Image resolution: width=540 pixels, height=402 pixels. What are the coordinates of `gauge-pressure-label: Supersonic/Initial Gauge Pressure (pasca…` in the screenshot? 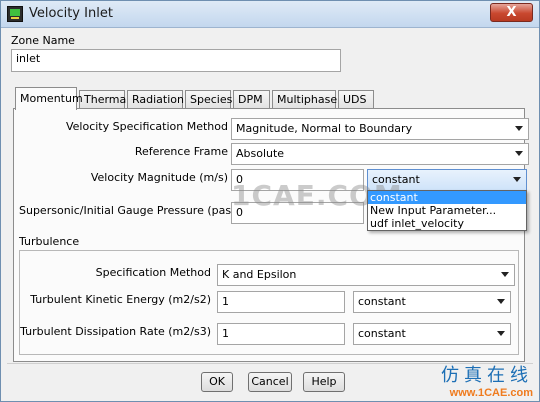 It's located at (135, 210).